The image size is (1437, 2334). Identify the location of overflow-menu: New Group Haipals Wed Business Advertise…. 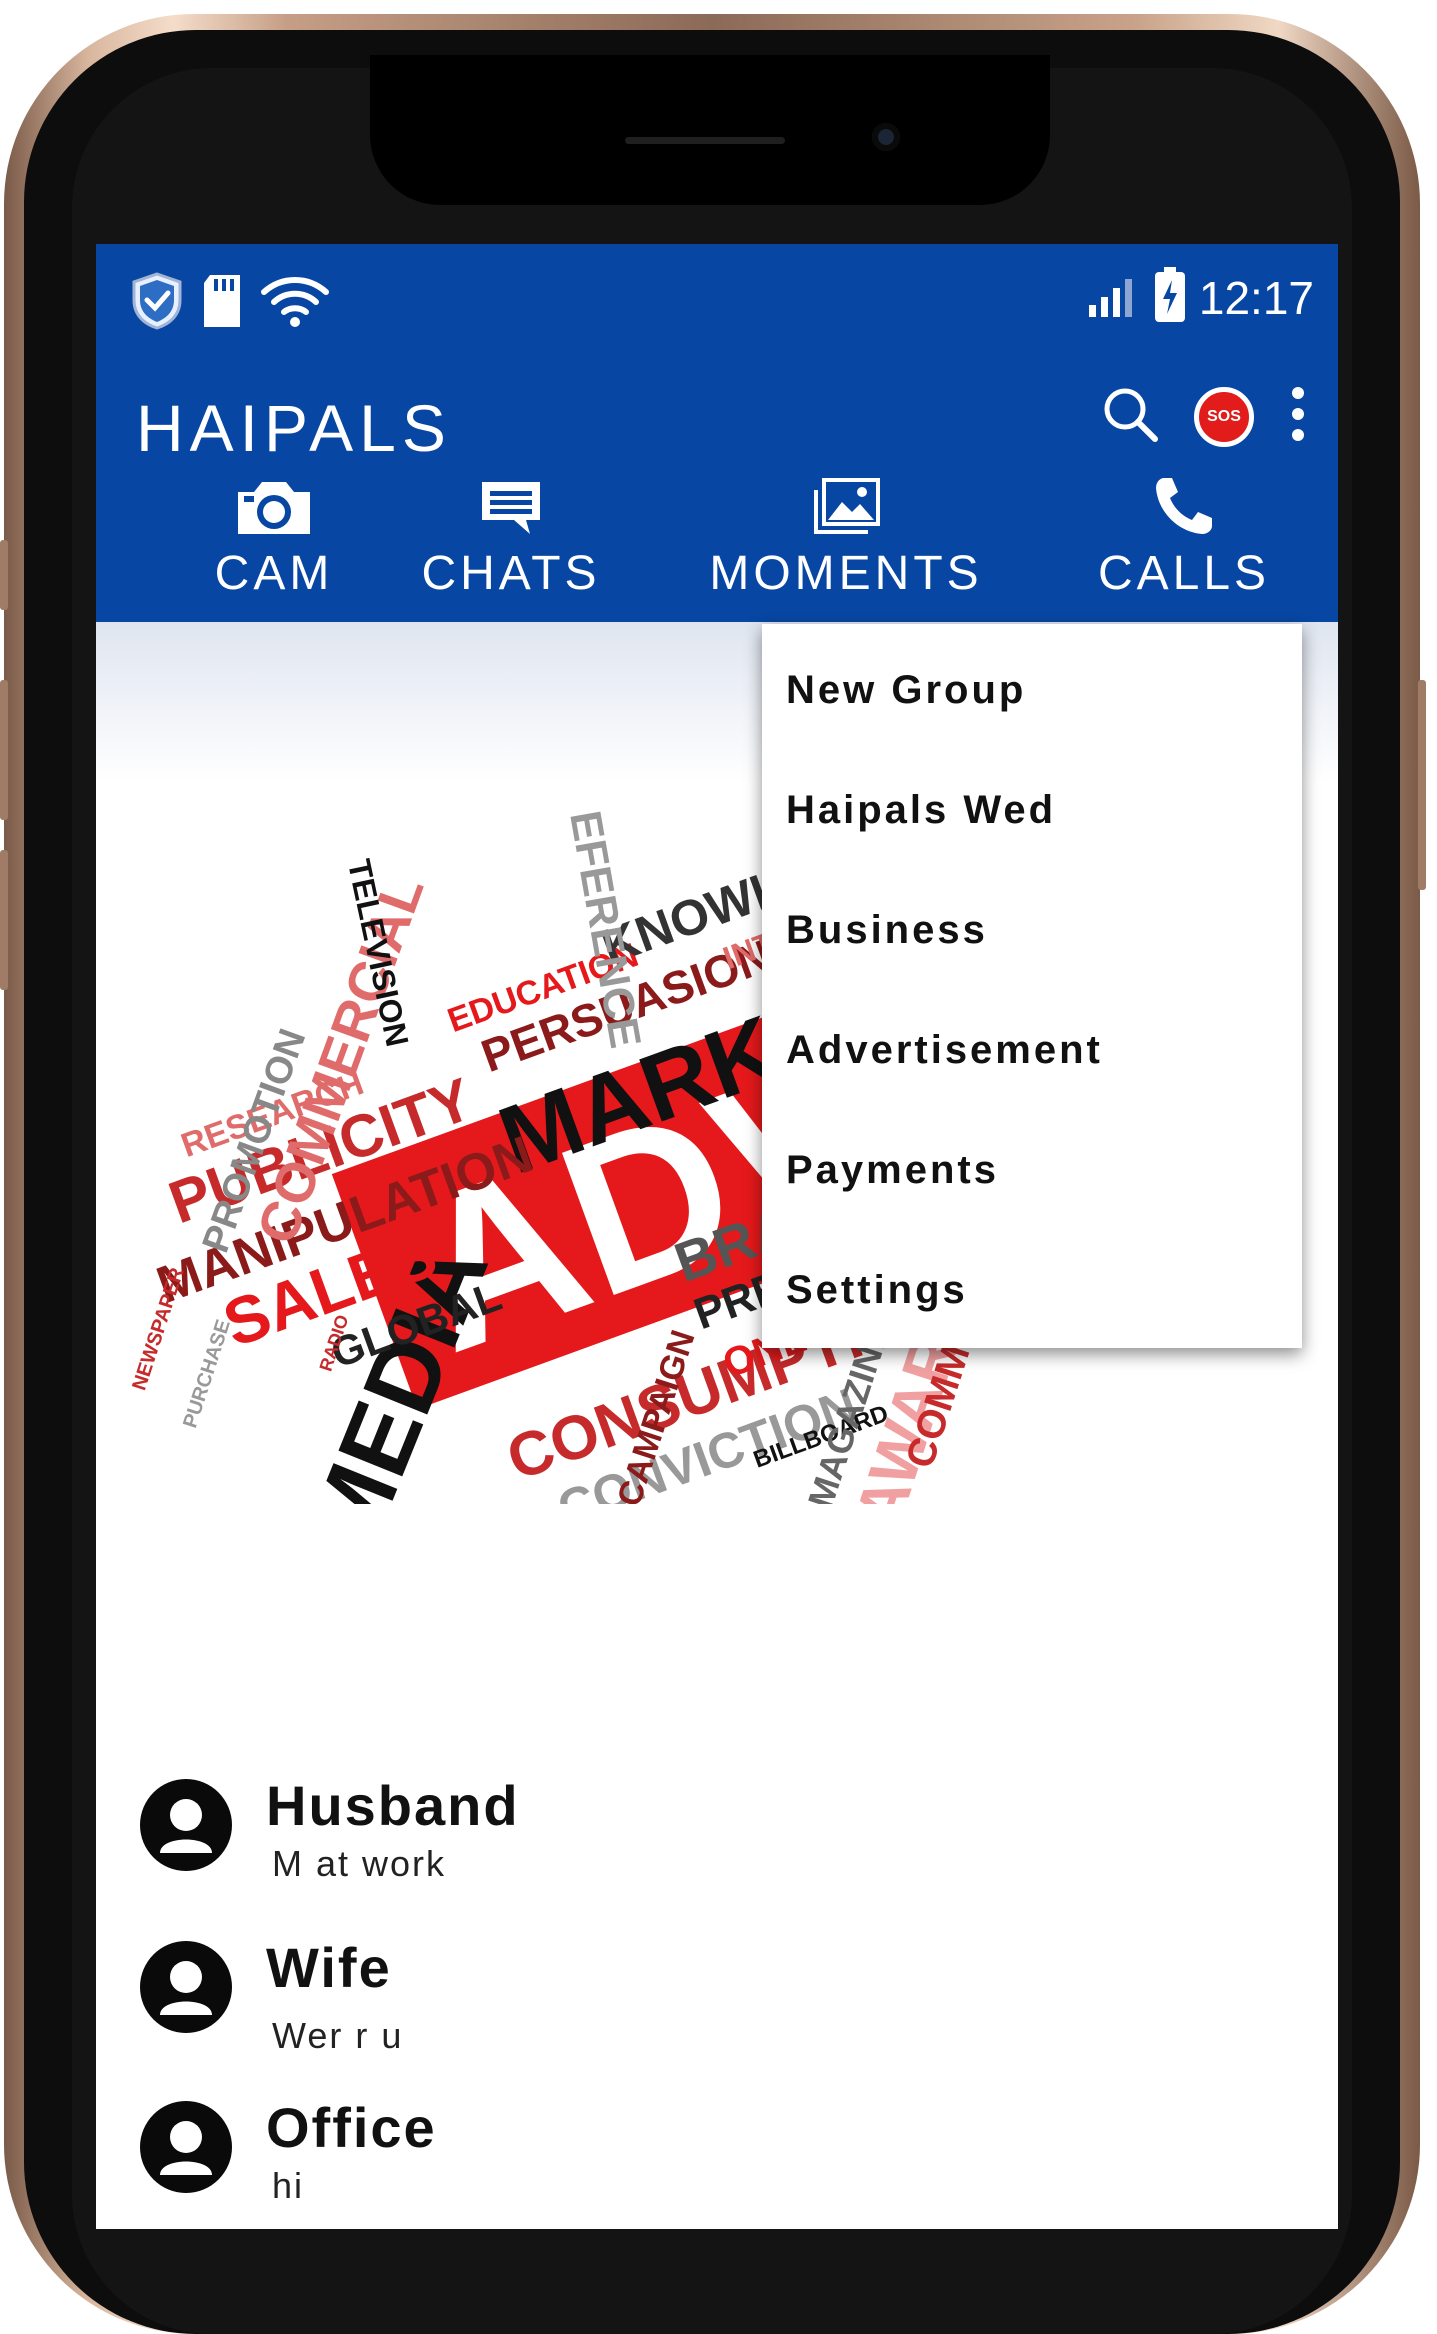
(1032, 986).